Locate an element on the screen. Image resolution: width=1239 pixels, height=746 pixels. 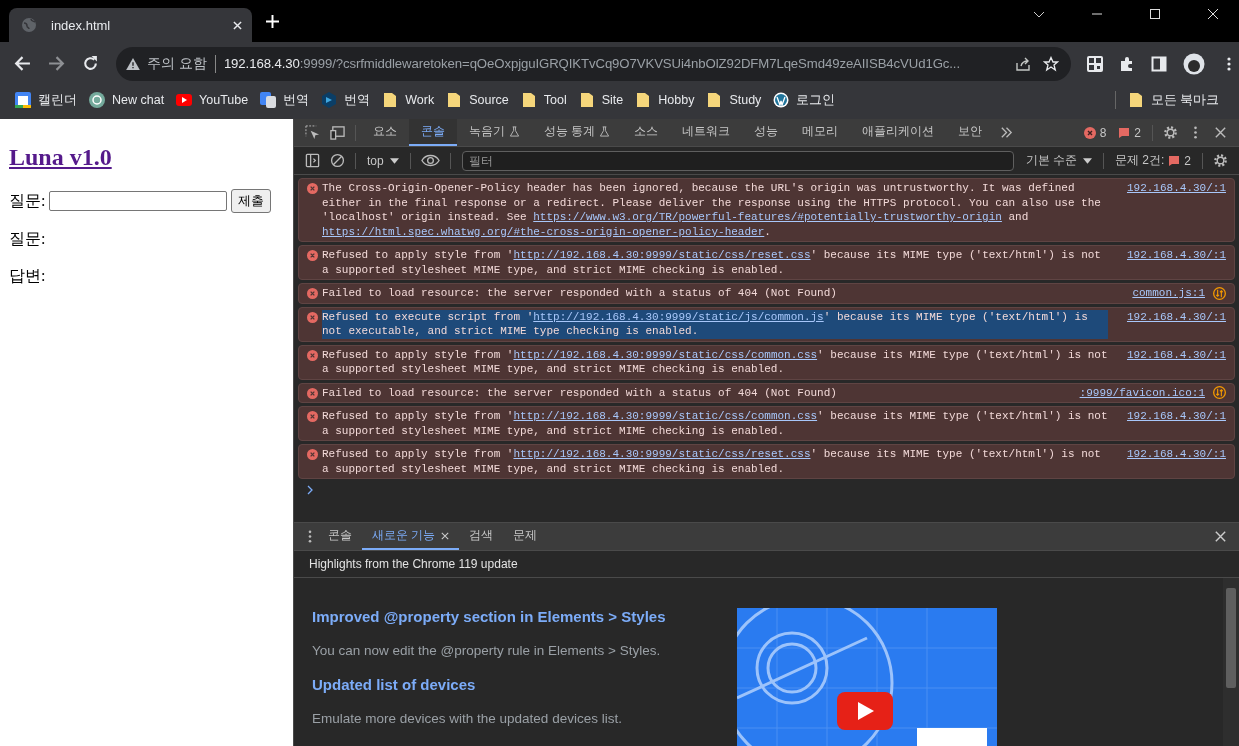
prompt-icon is located at coordinates (310, 490).